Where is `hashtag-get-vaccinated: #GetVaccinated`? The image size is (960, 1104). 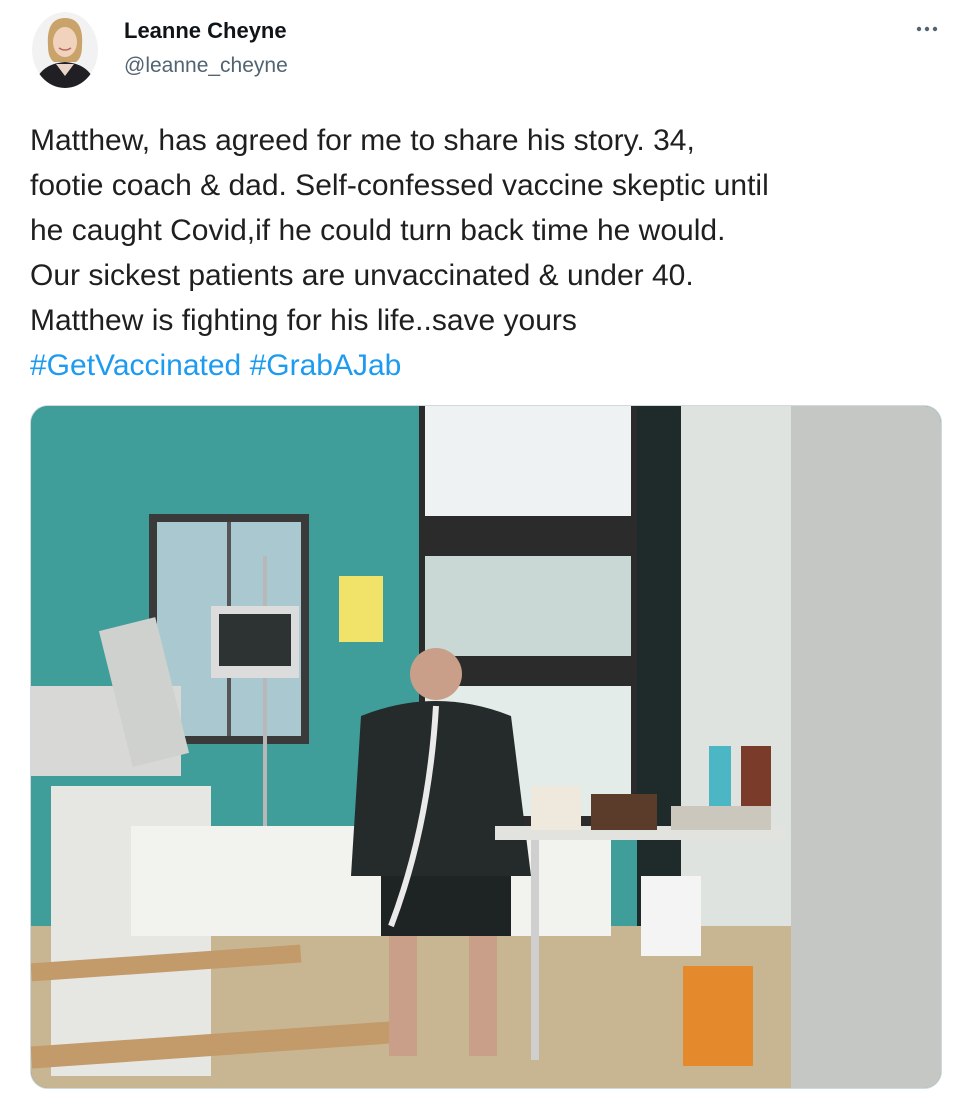 hashtag-get-vaccinated: #GetVaccinated is located at coordinates (135, 365).